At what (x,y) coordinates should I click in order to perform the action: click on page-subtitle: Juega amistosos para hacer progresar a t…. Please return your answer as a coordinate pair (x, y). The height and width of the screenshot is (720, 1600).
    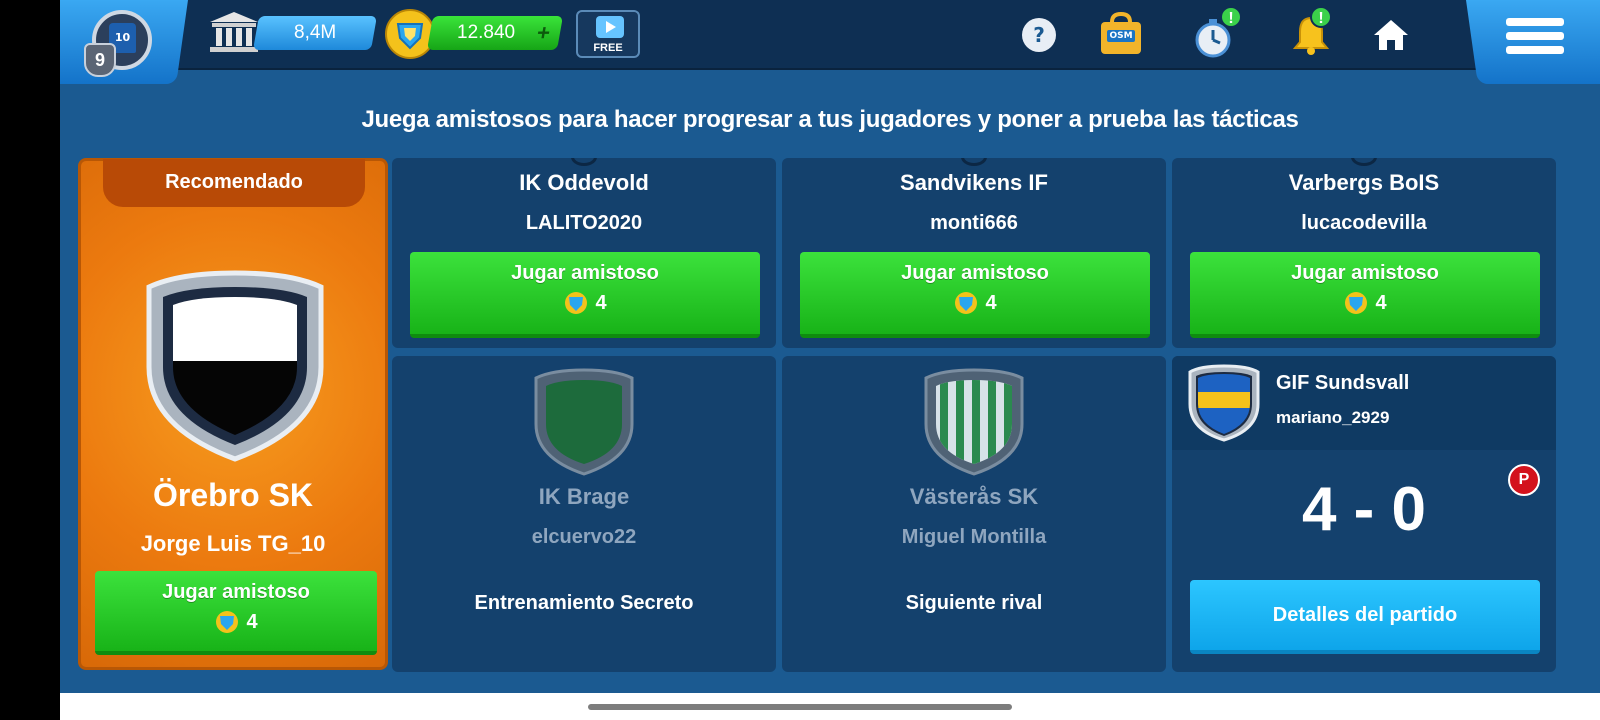
    Looking at the image, I should click on (830, 119).